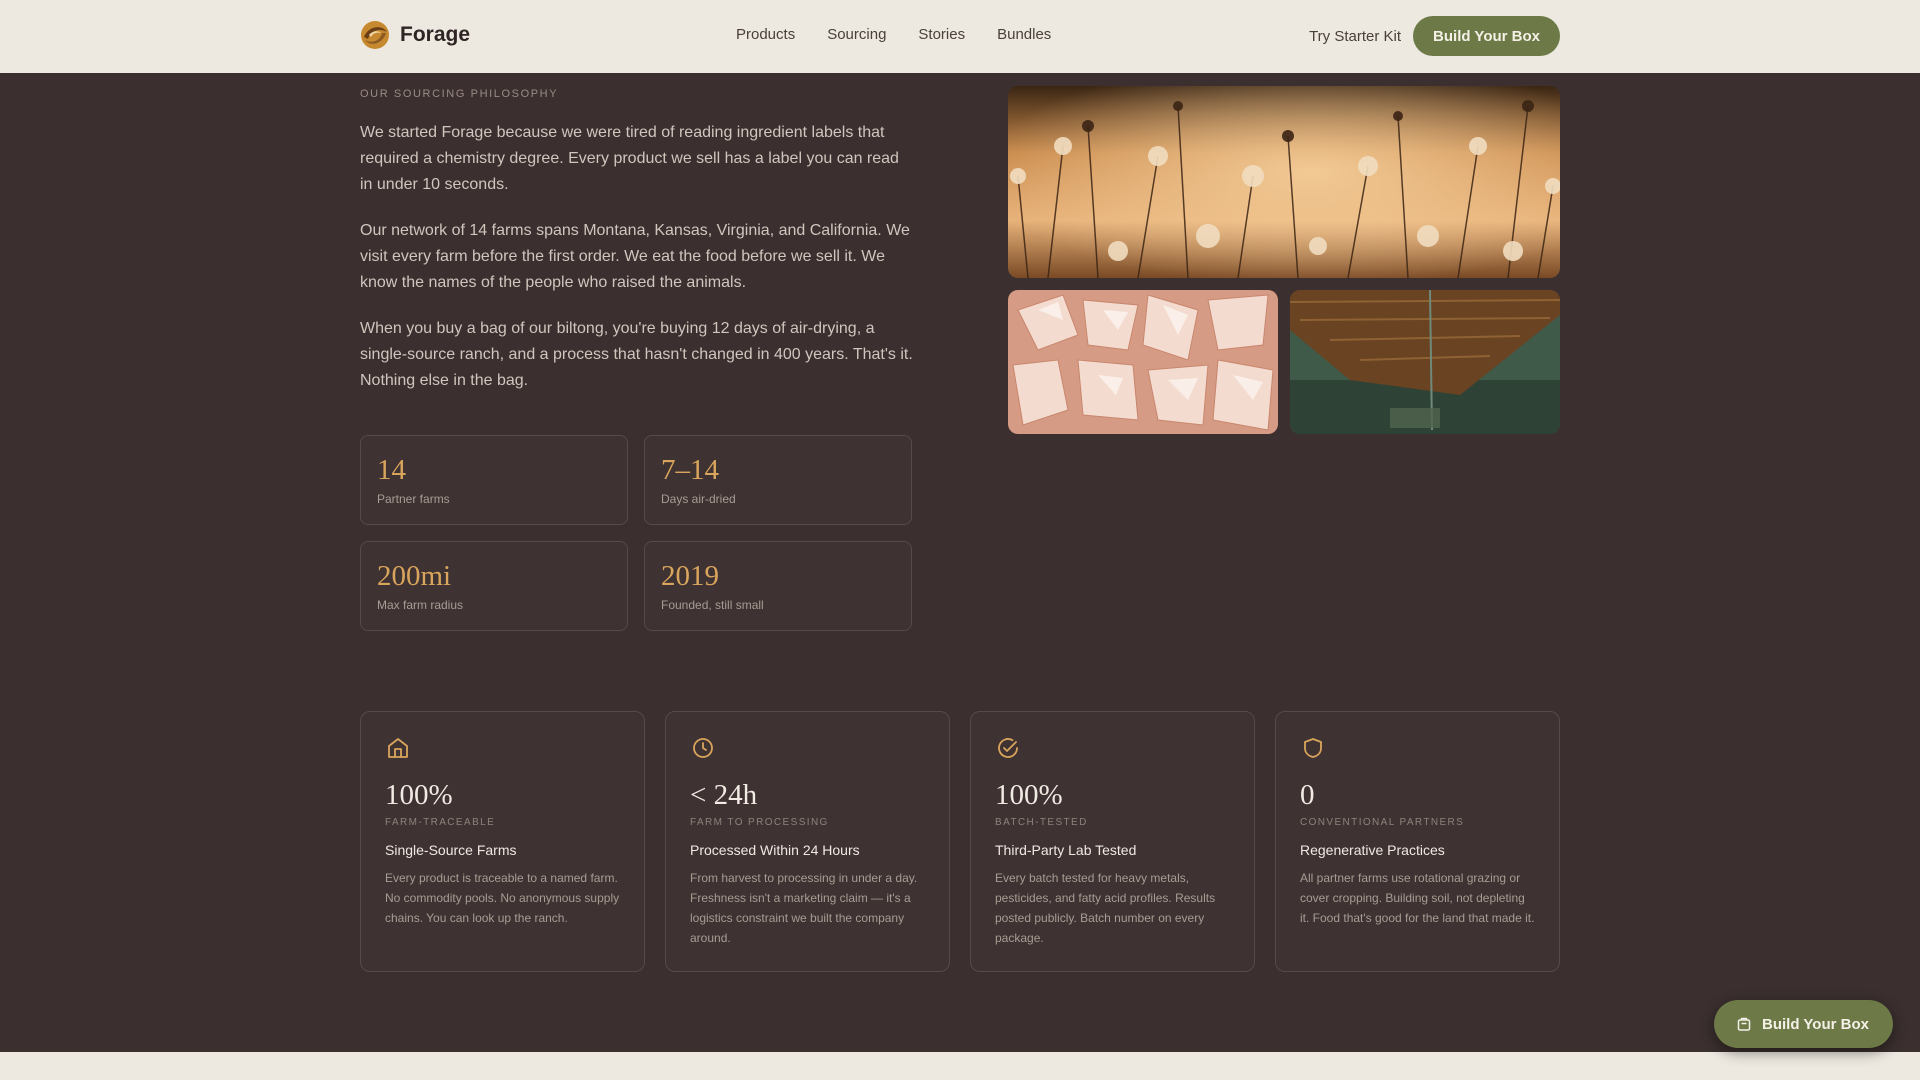 The image size is (1920, 1080). Describe the element at coordinates (941, 34) in the screenshot. I see `nav-stories: Stories` at that location.